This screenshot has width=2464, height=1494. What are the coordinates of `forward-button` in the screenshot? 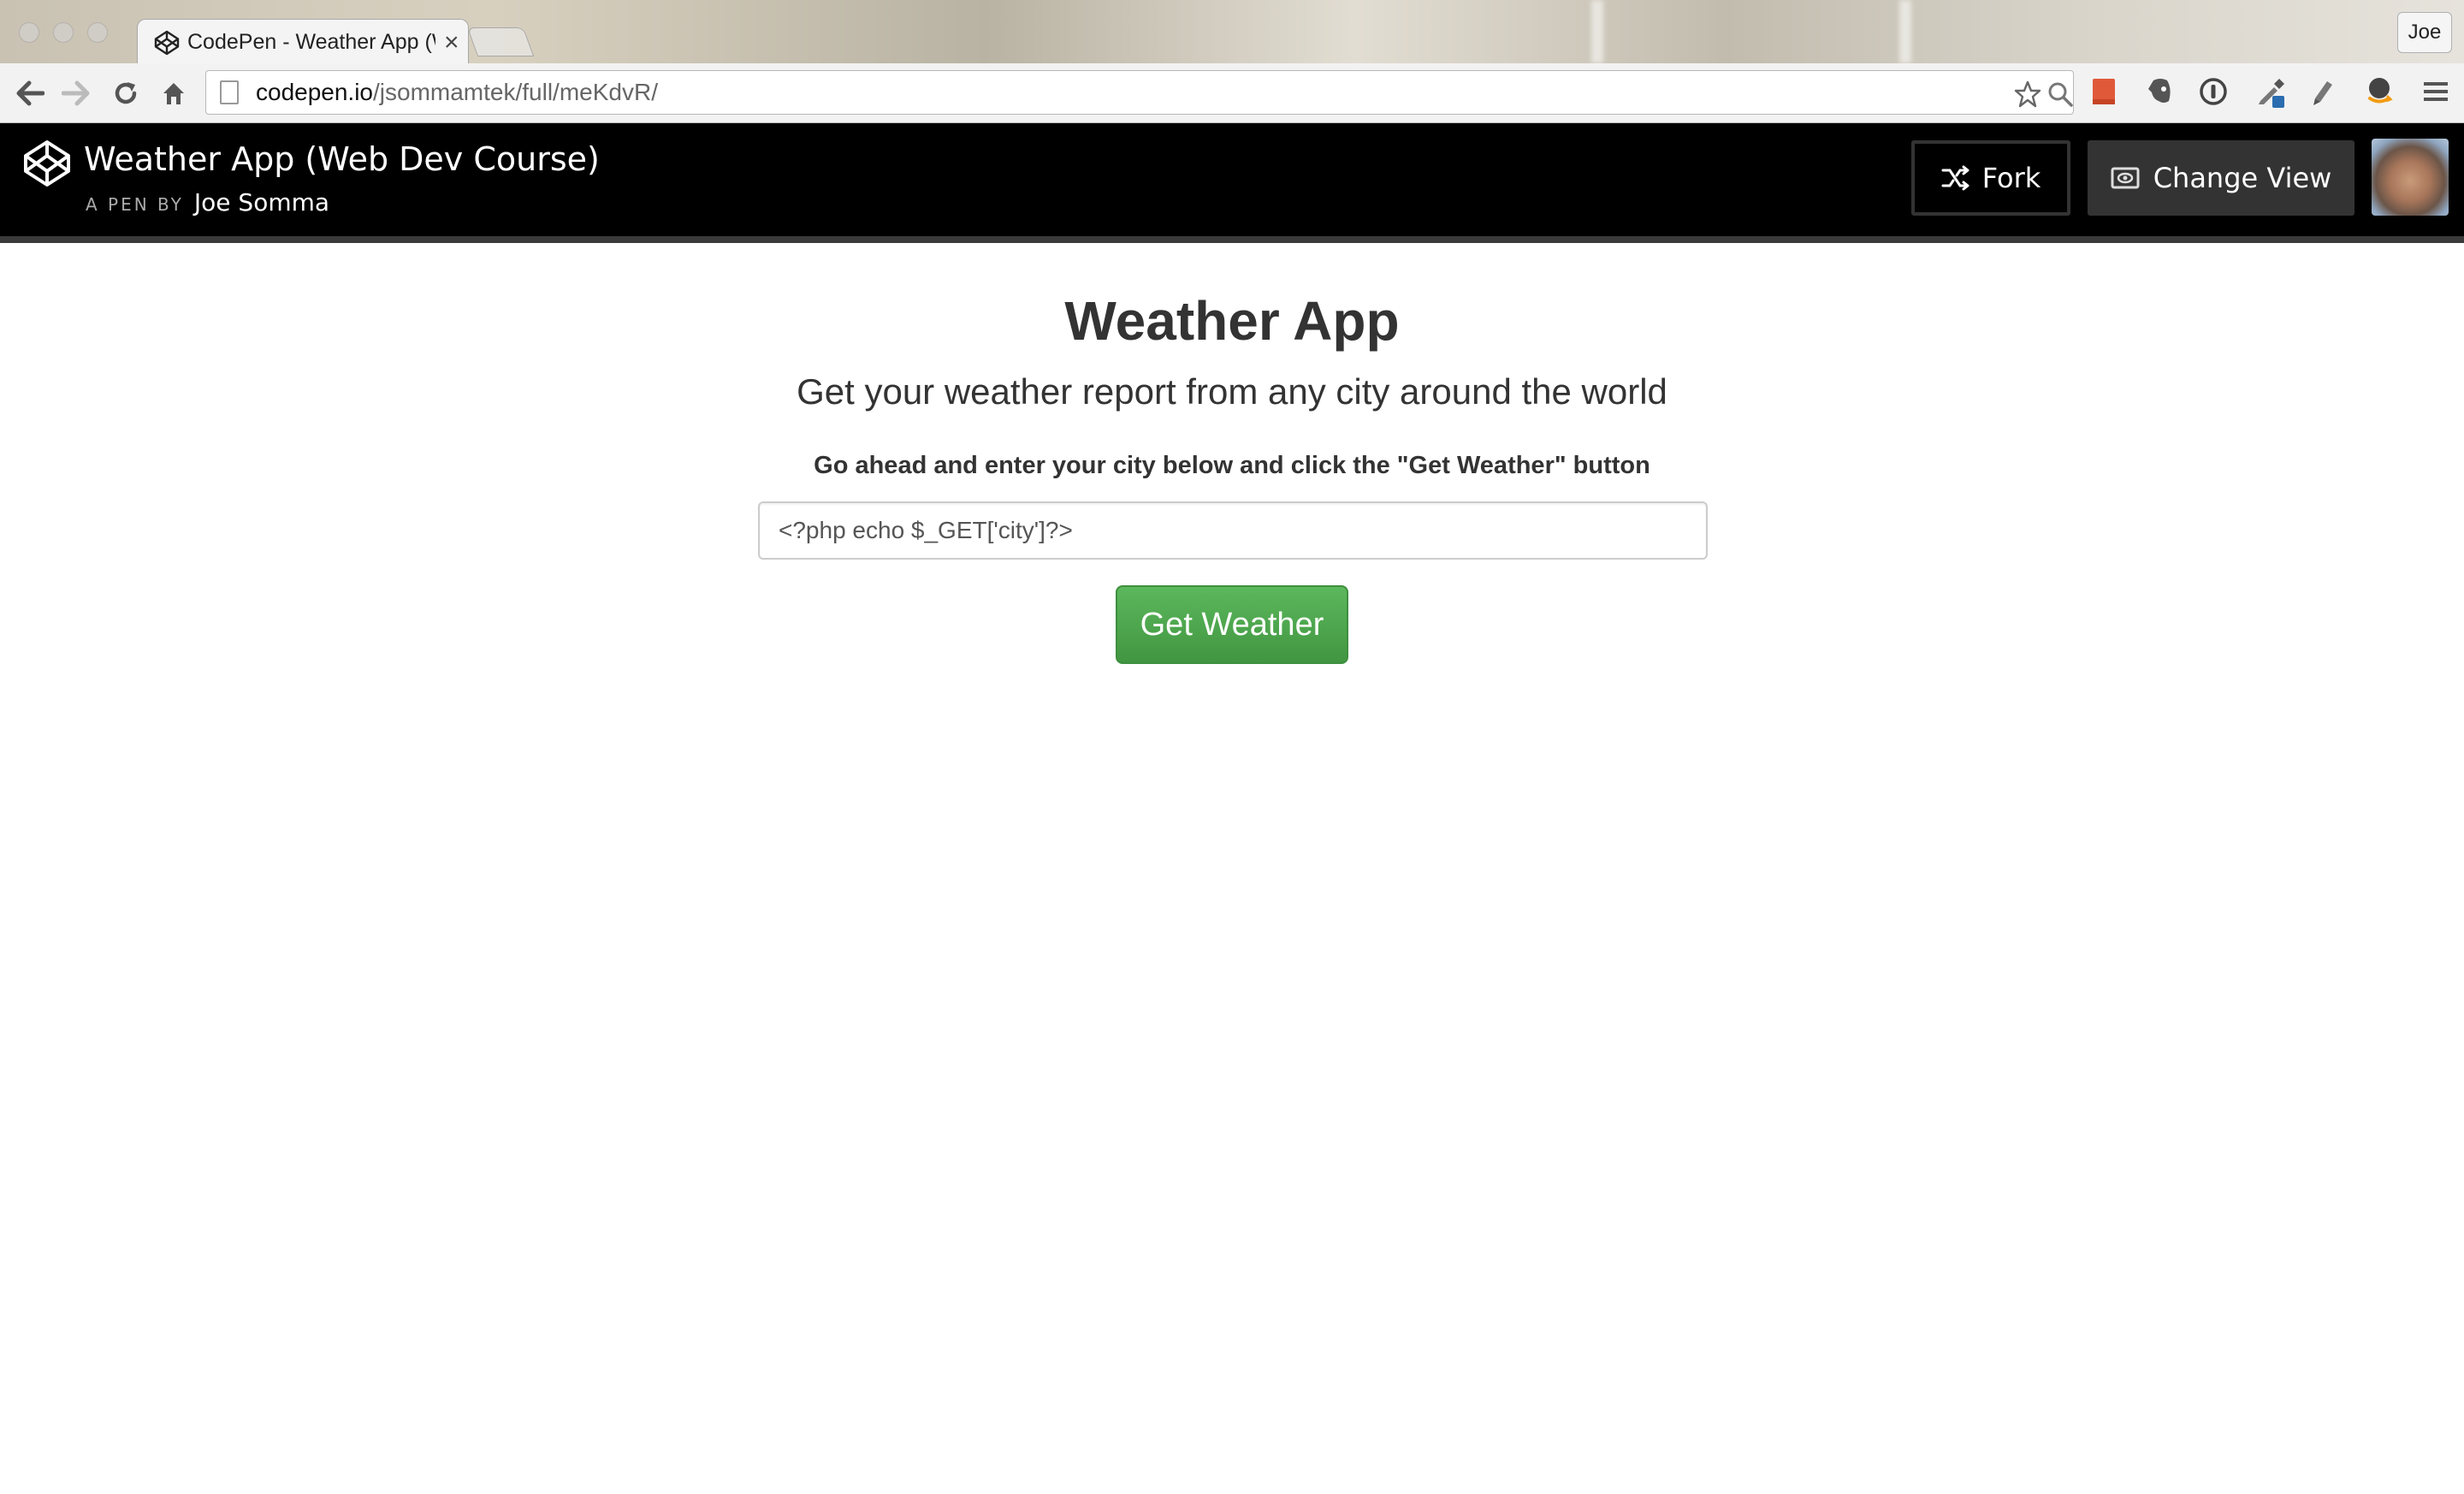 It's located at (76, 93).